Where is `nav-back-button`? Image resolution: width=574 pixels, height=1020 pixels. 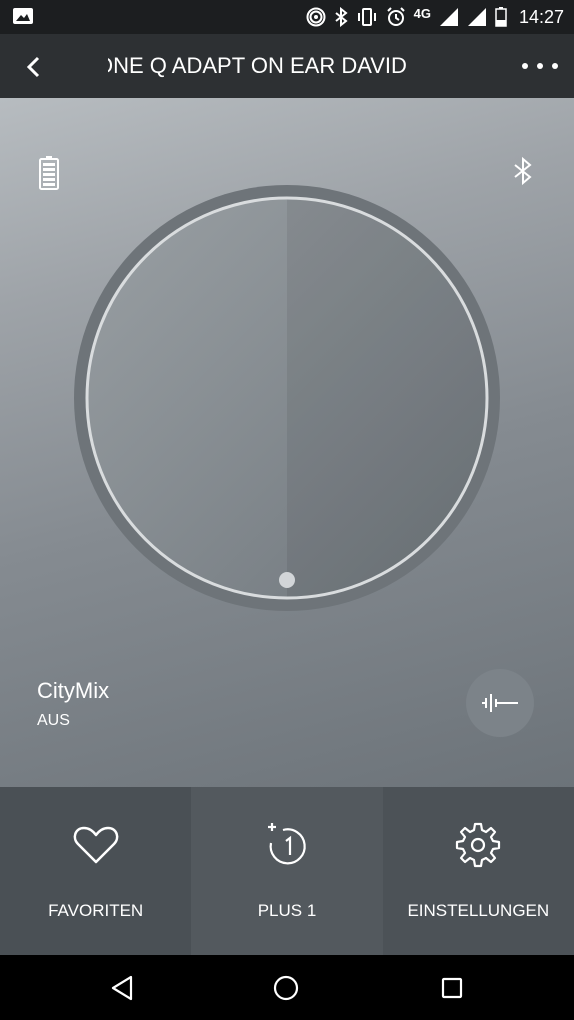 nav-back-button is located at coordinates (122, 988).